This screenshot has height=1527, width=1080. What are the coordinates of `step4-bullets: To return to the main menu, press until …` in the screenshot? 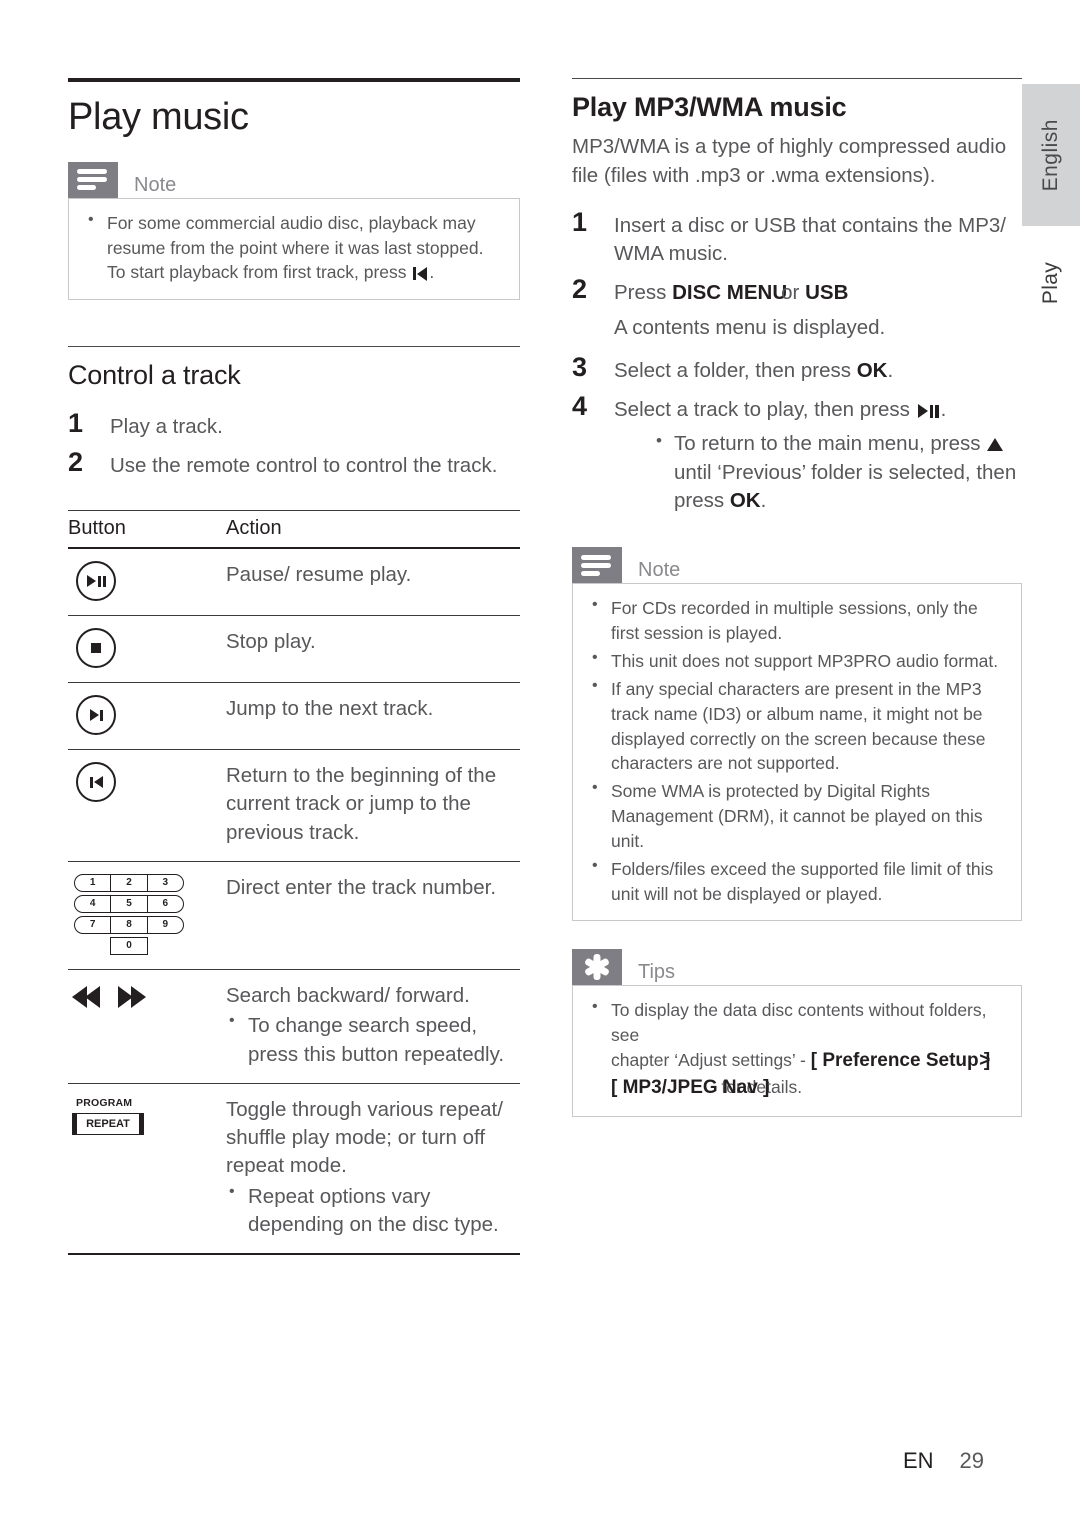 It's located at (818, 472).